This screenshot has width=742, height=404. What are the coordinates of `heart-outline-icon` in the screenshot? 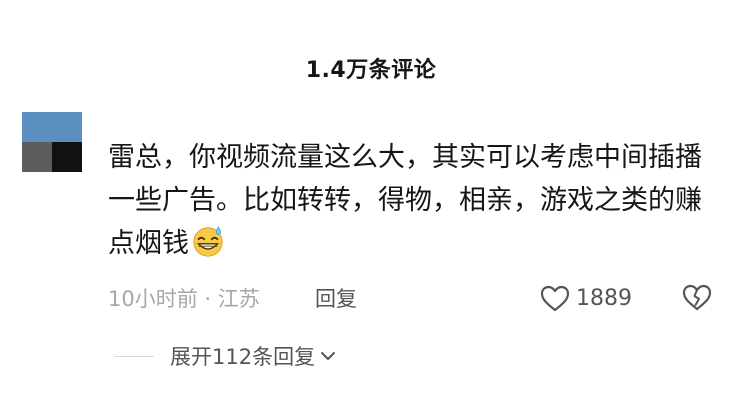 It's located at (555, 298).